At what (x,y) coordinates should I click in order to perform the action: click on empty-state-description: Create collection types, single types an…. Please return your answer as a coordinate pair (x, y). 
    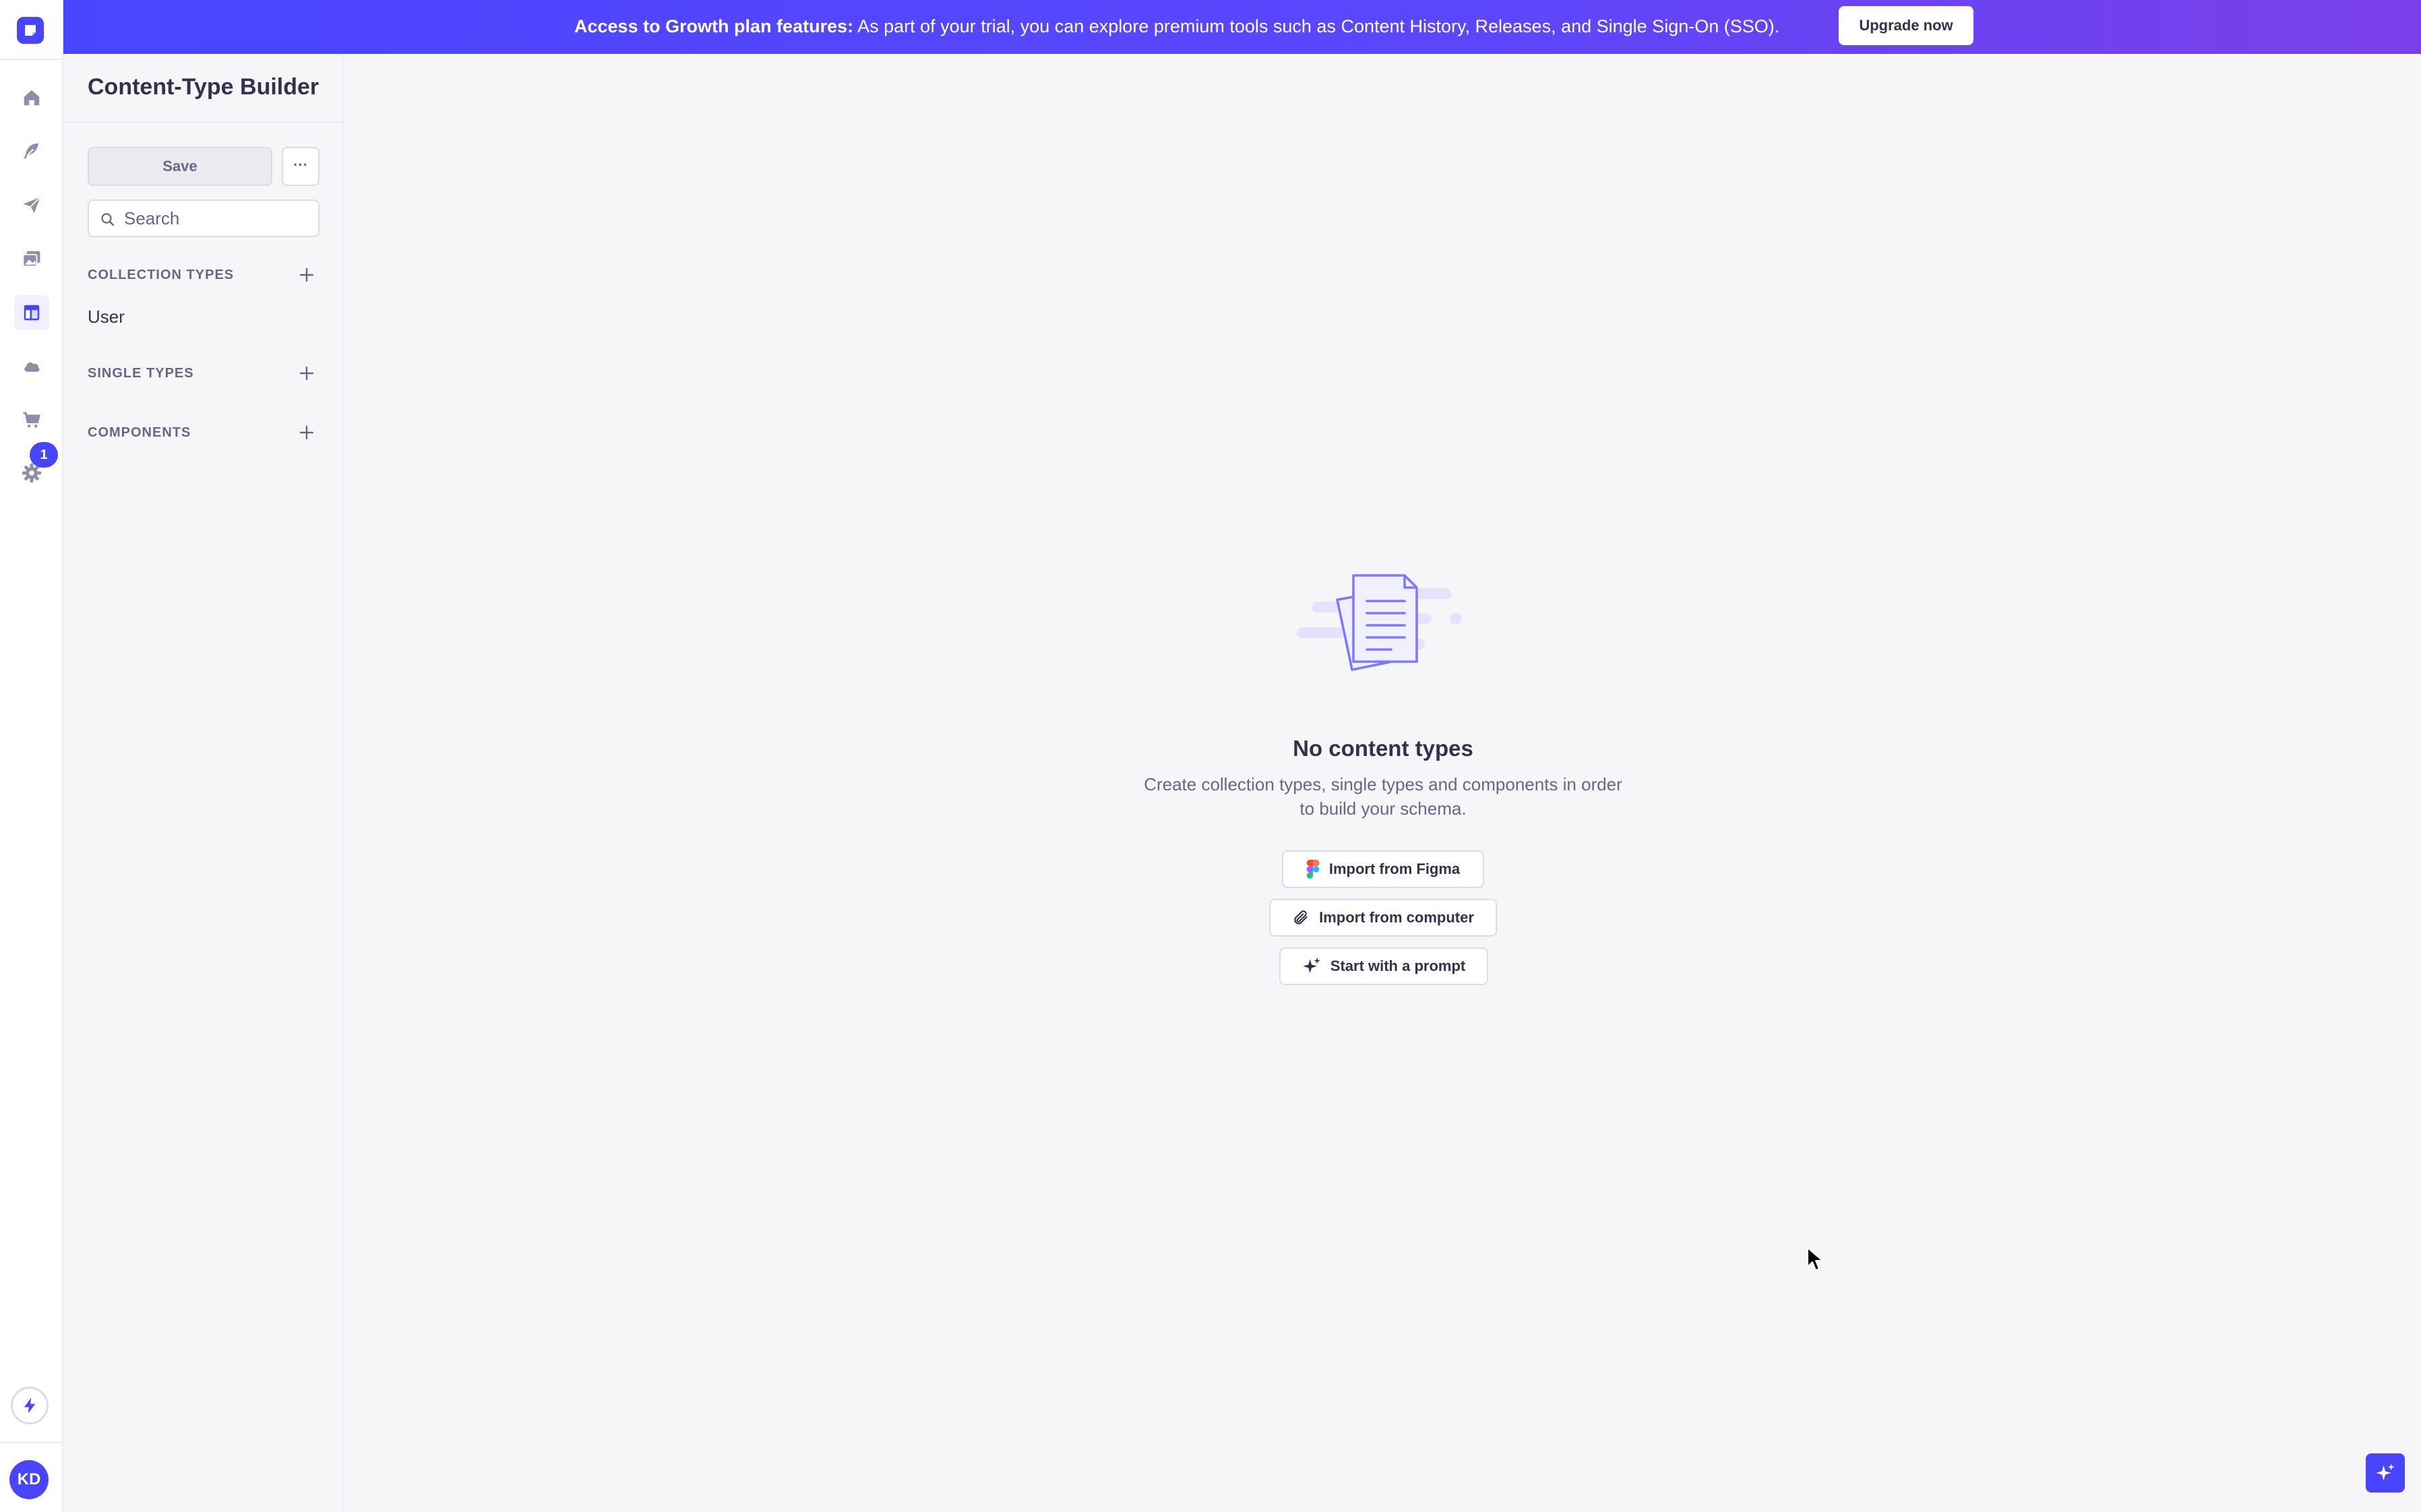
    Looking at the image, I should click on (1383, 796).